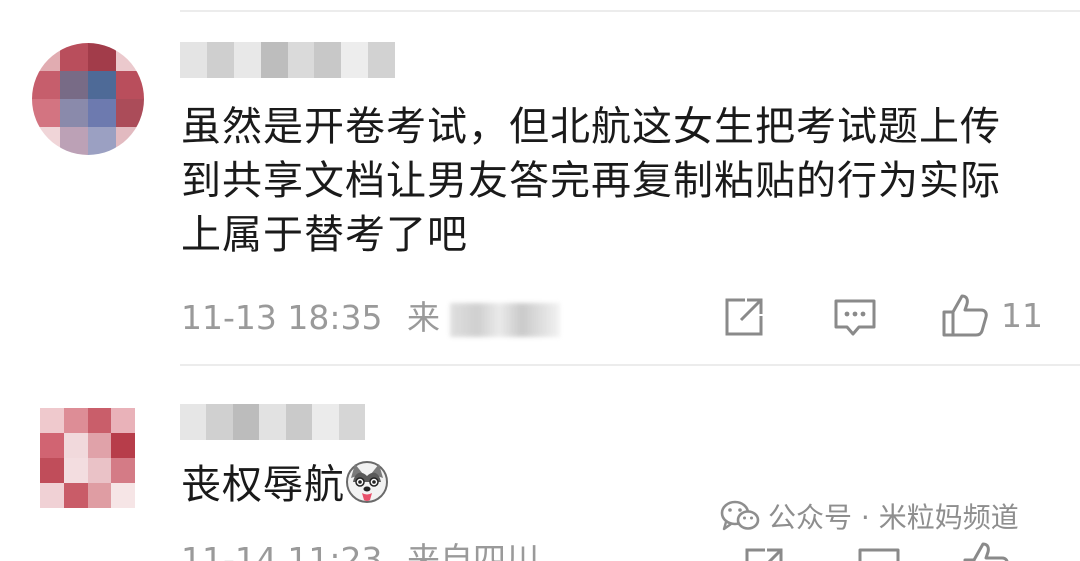 This screenshot has width=1080, height=561. What do you see at coordinates (423, 317) in the screenshot?
I see `comment-location: 来` at bounding box center [423, 317].